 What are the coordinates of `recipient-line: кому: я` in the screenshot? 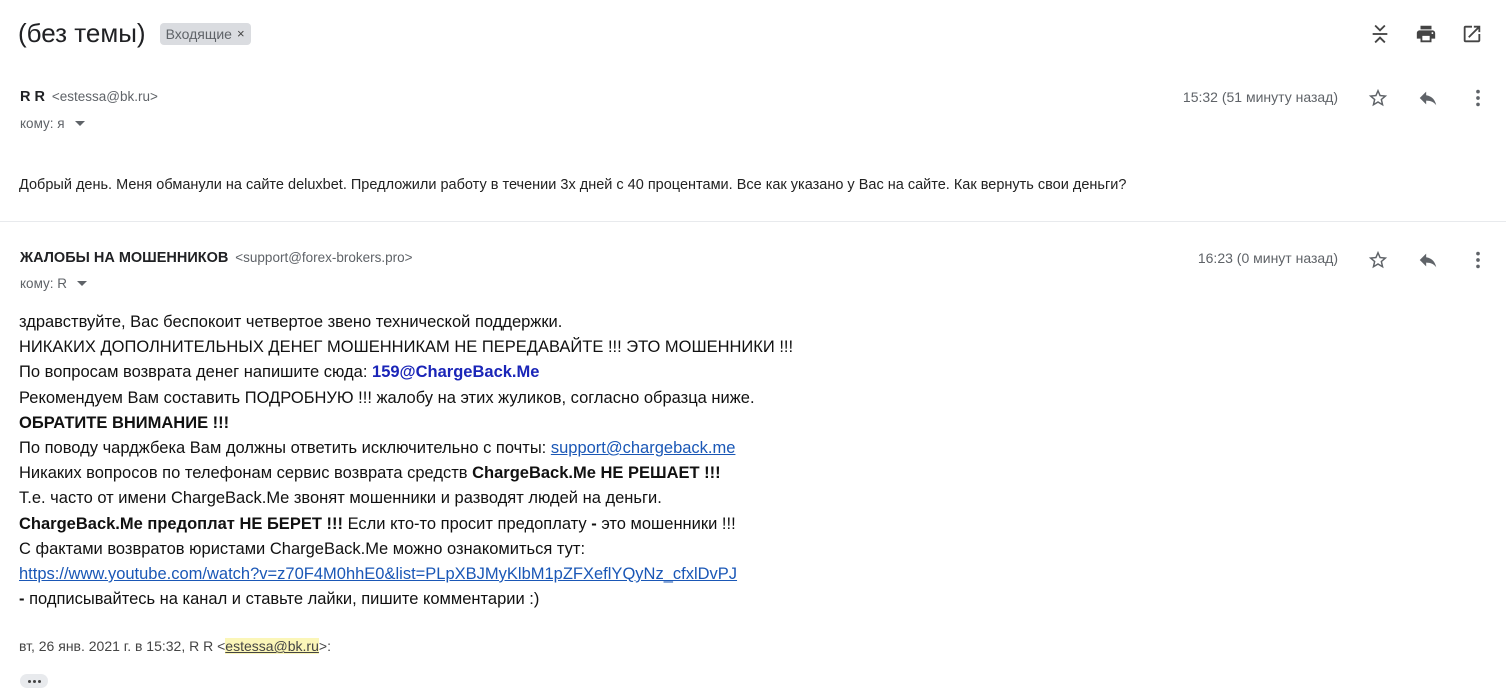 It's located at (52, 123).